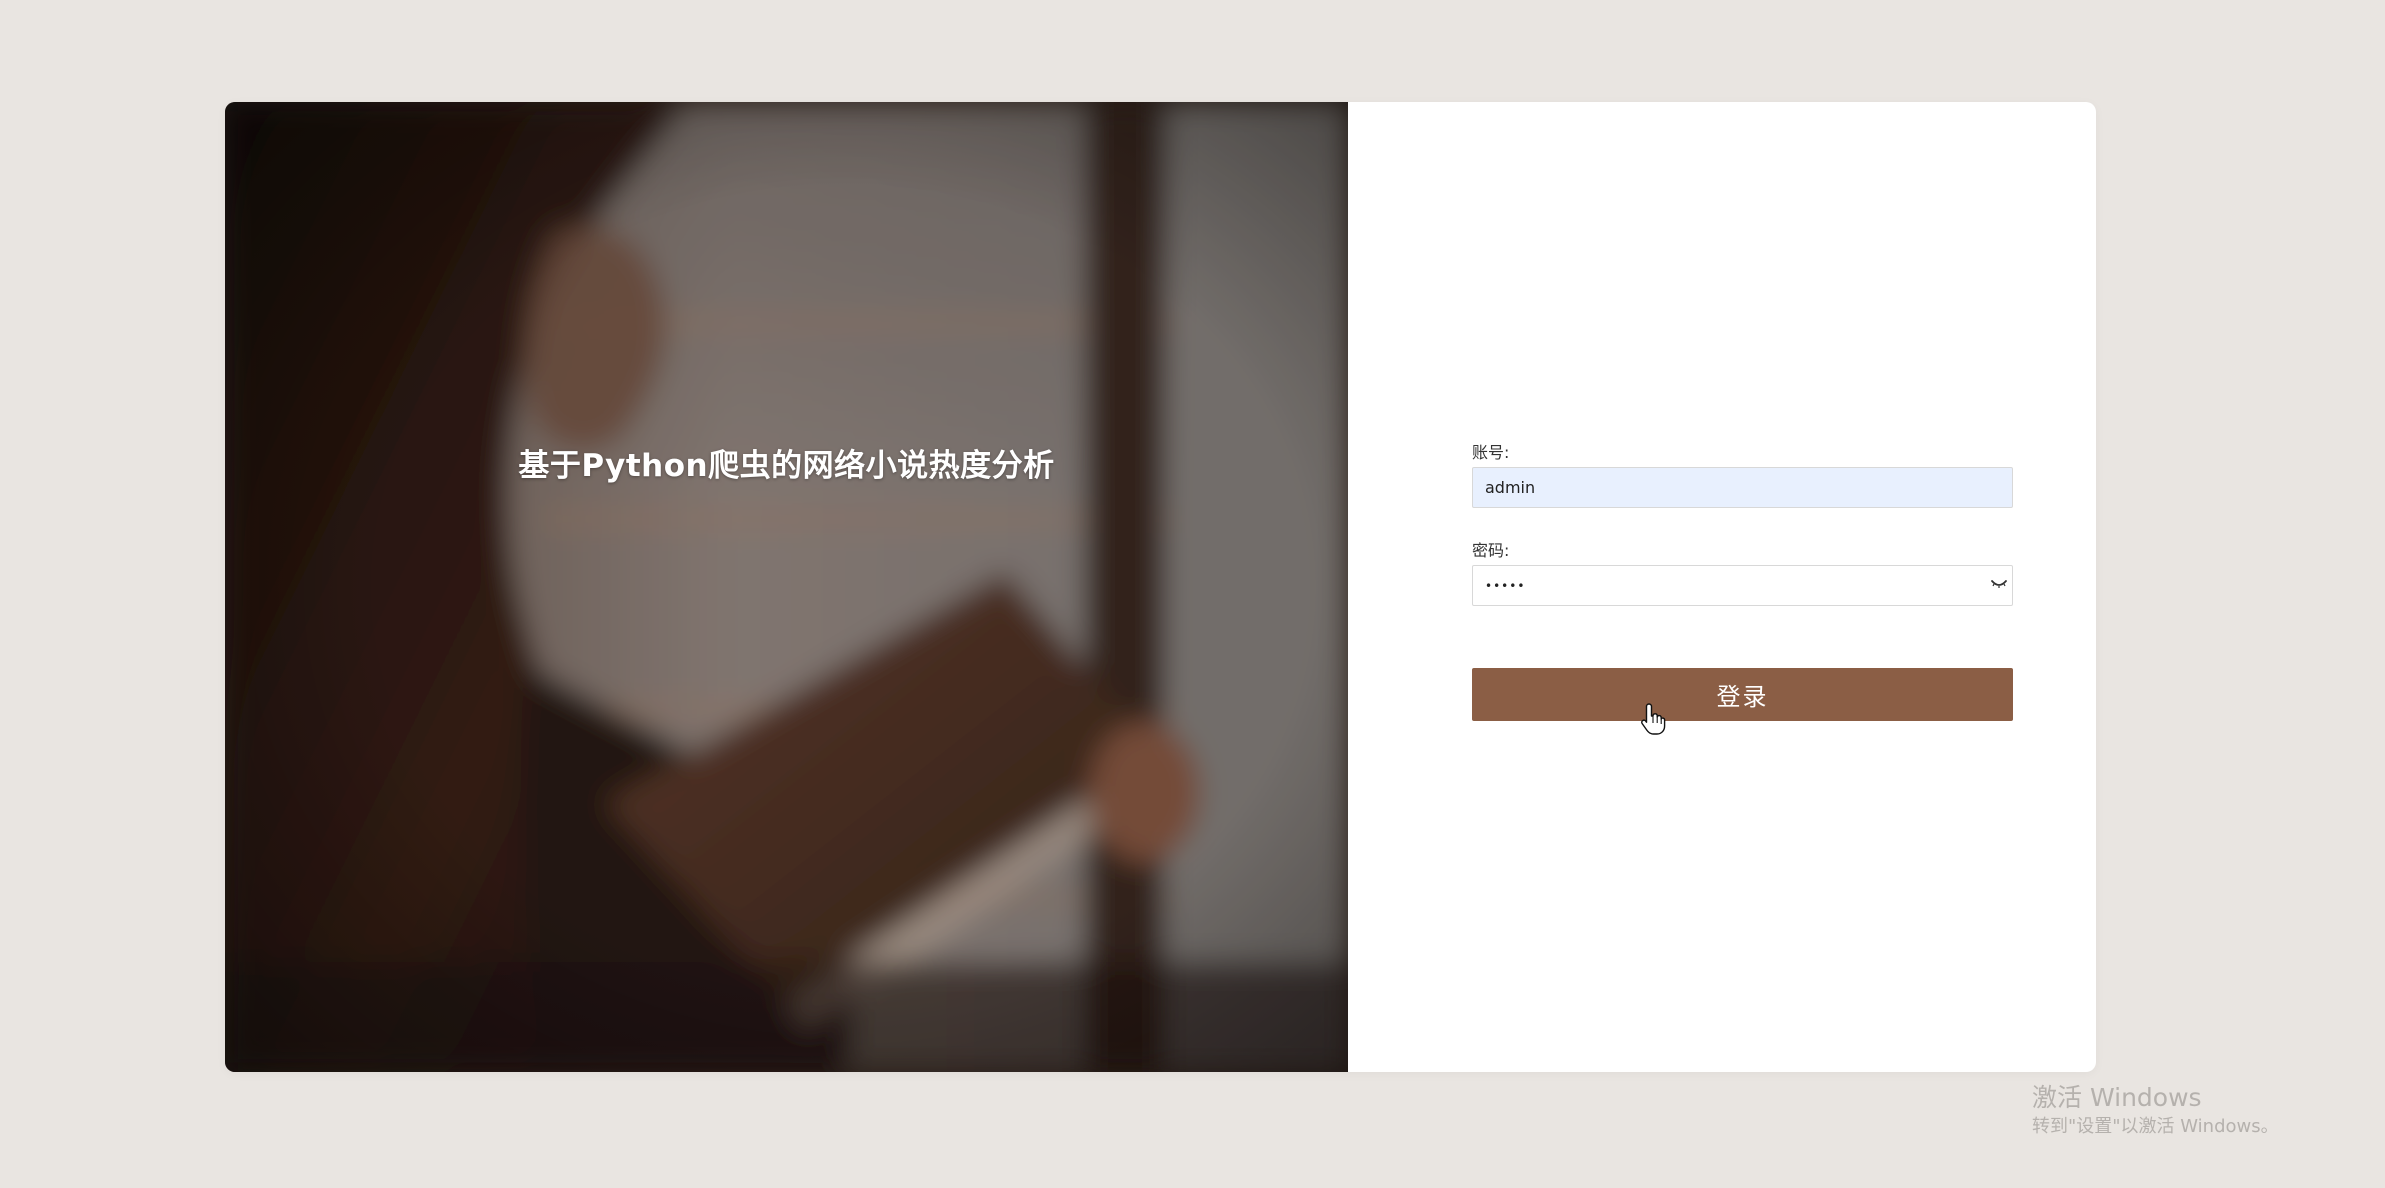 The height and width of the screenshot is (1188, 2385). What do you see at coordinates (786, 466) in the screenshot?
I see `app-title: 基于Python爬虫的网络小说热度分析` at bounding box center [786, 466].